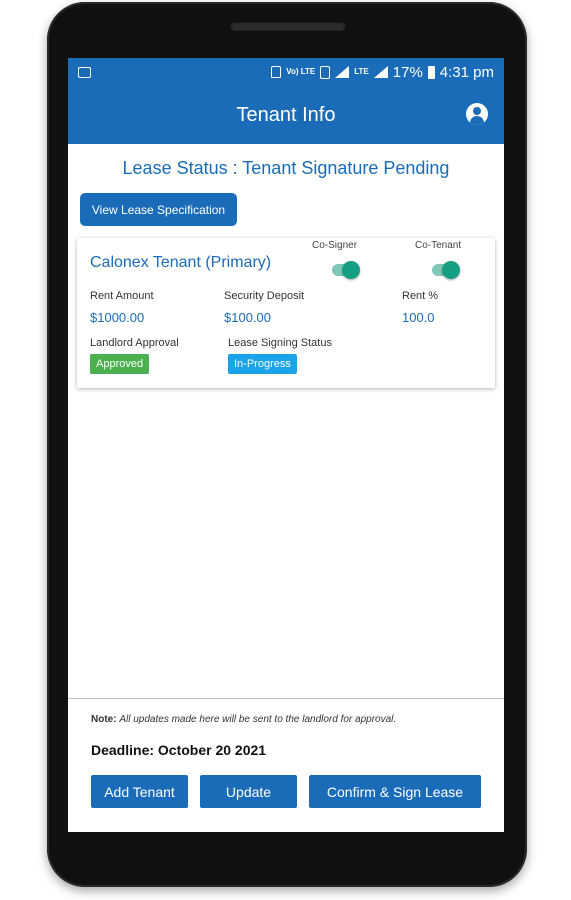  Describe the element at coordinates (179, 750) in the screenshot. I see `deadline-text: Deadline: October 20 2021` at that location.